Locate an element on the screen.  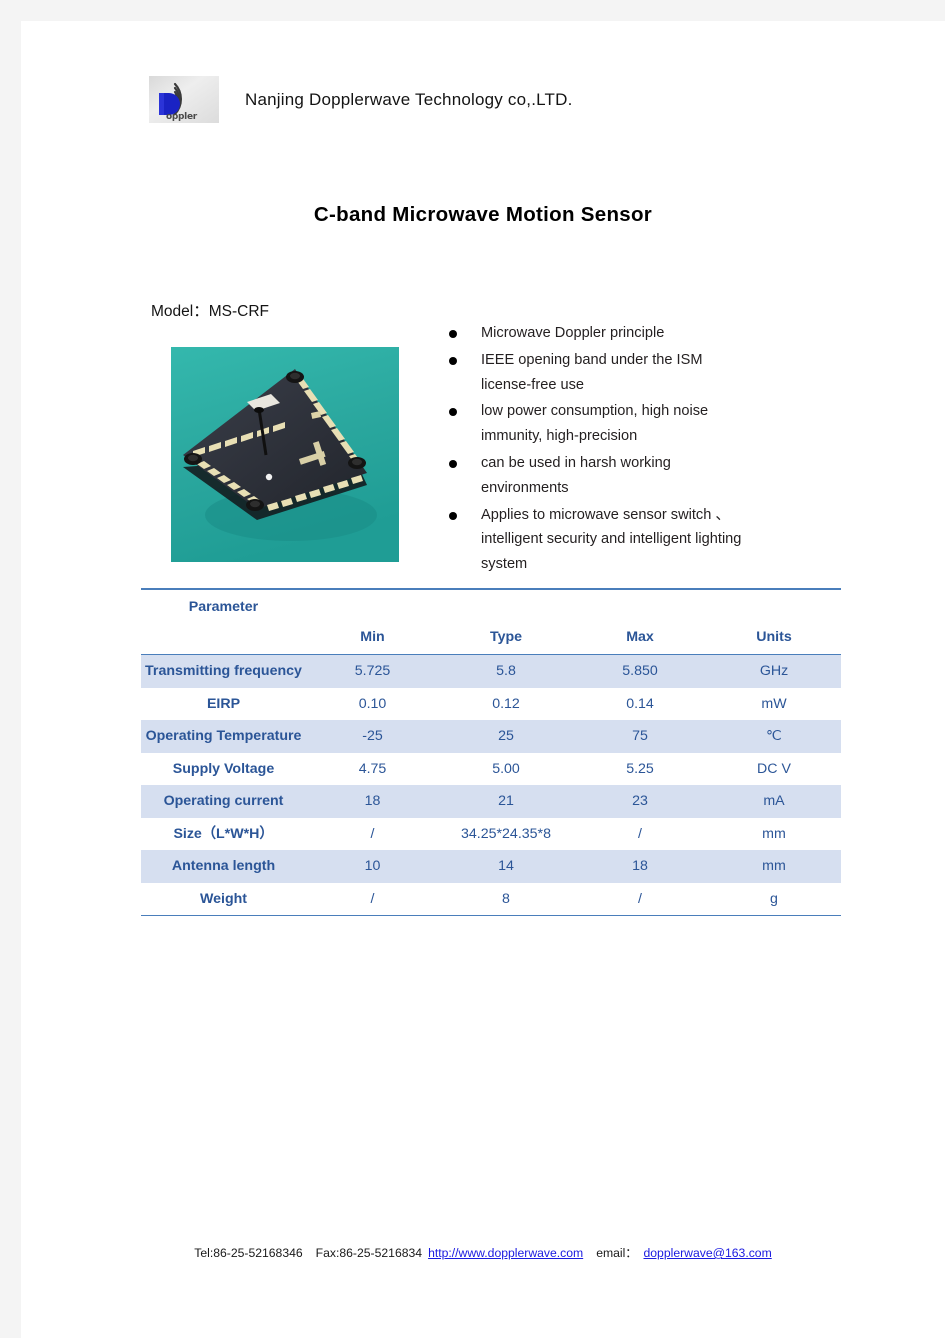
cell-type: 14 is located at coordinates (506, 866).